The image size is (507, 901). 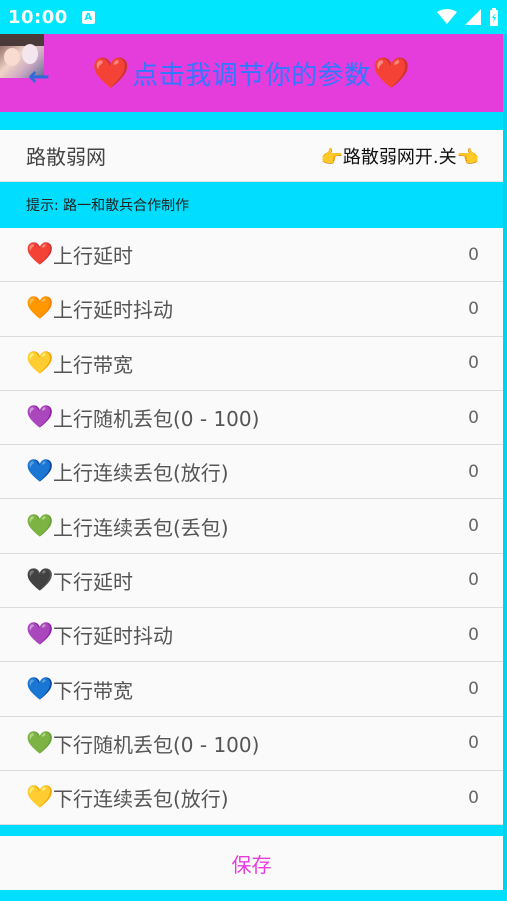 I want to click on param-label: 下行连续丢包(放行), so click(x=141, y=799).